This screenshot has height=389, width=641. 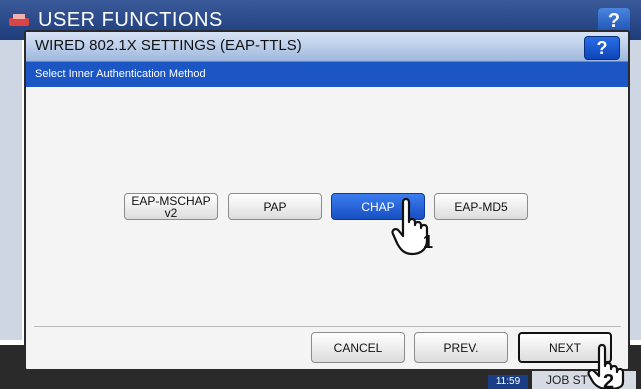 I want to click on tap-hand-icon-step-2: 2, so click(x=606, y=366).